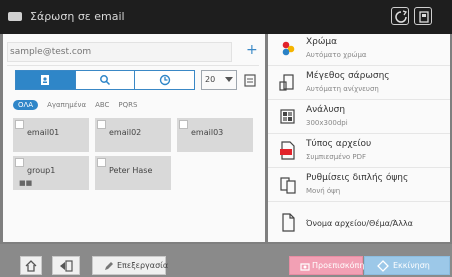 The width and height of the screenshot is (452, 277). I want to click on address-book-icon, so click(45, 80).